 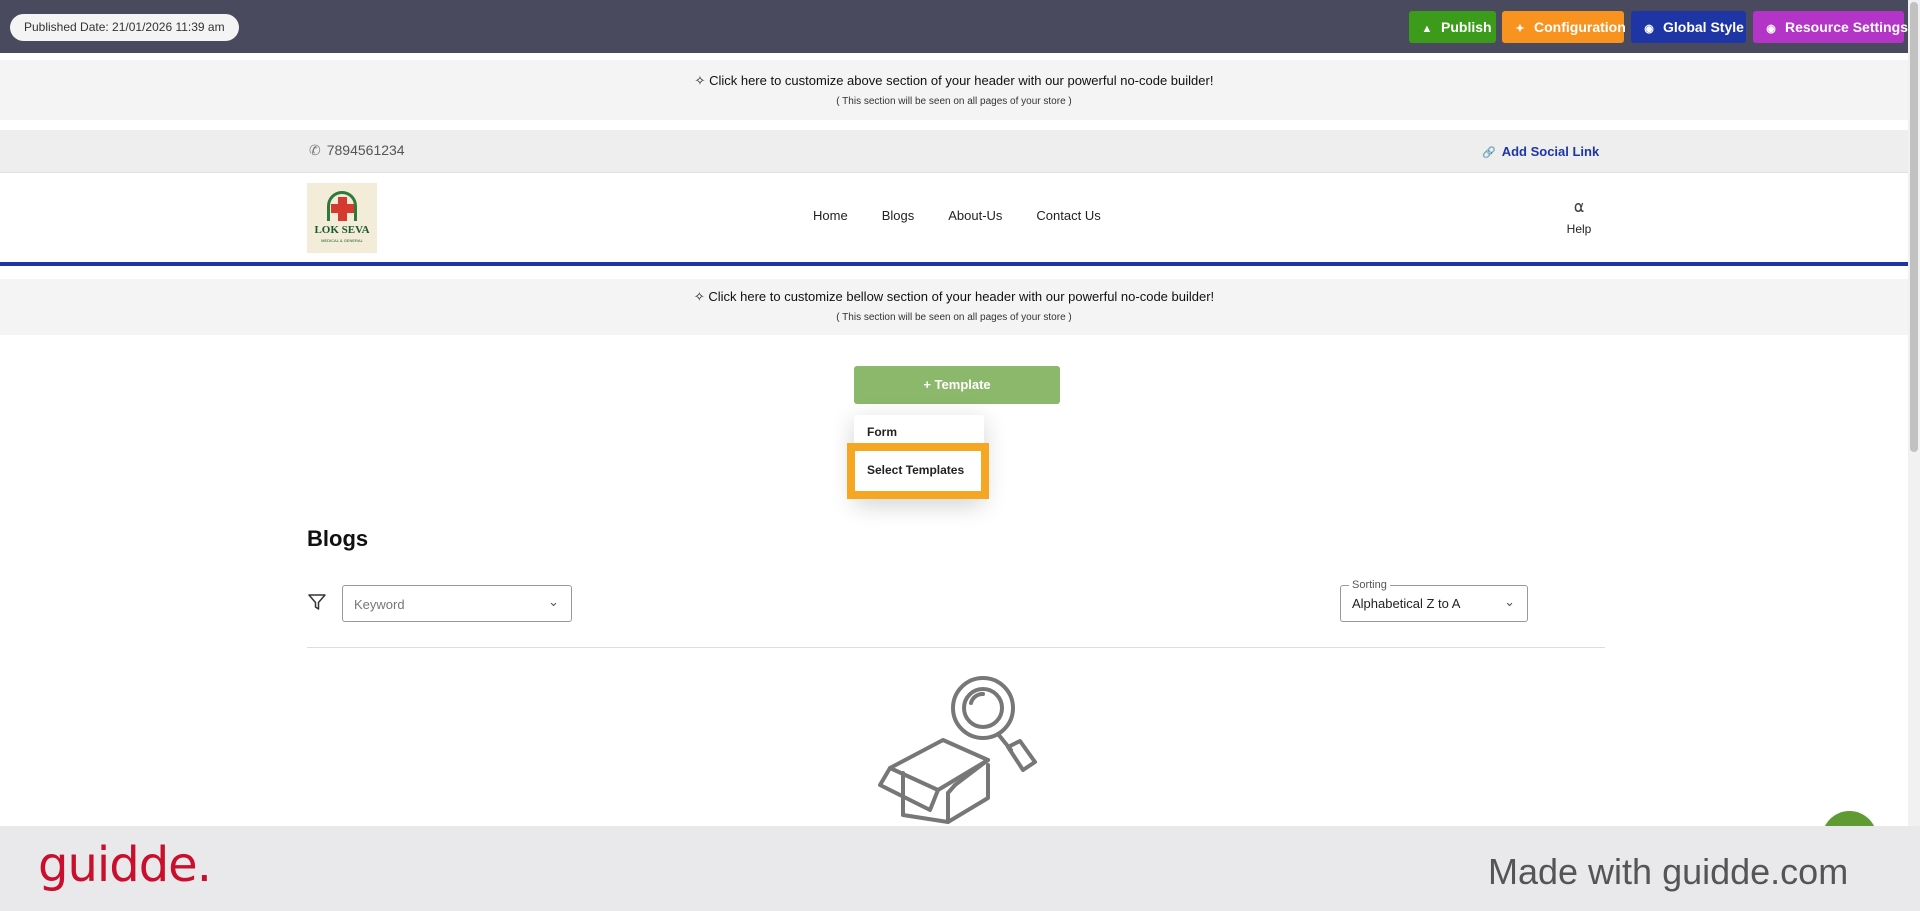 What do you see at coordinates (315, 150) in the screenshot?
I see `phone-icon: ✆` at bounding box center [315, 150].